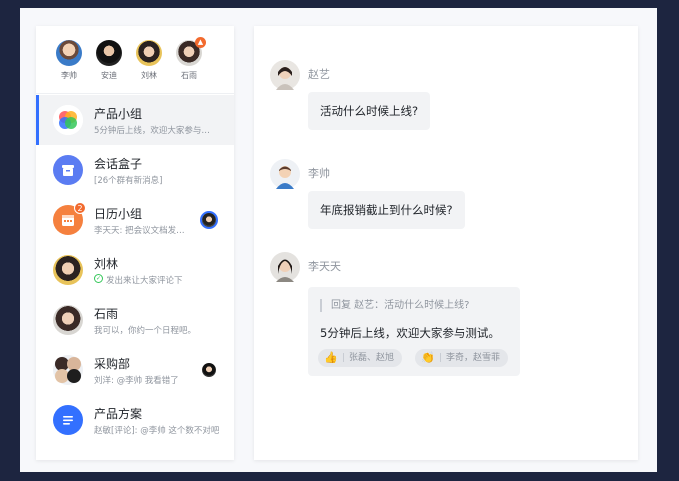 This screenshot has height=481, width=679. I want to click on conversation-title: 会话盒子, so click(118, 164).